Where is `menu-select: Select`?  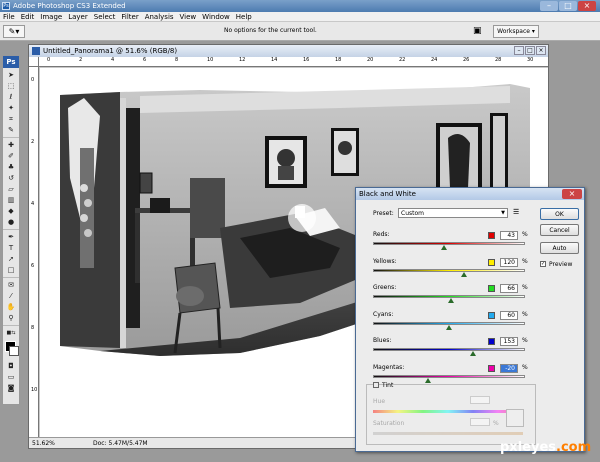
menu-select: Select is located at coordinates (105, 17).